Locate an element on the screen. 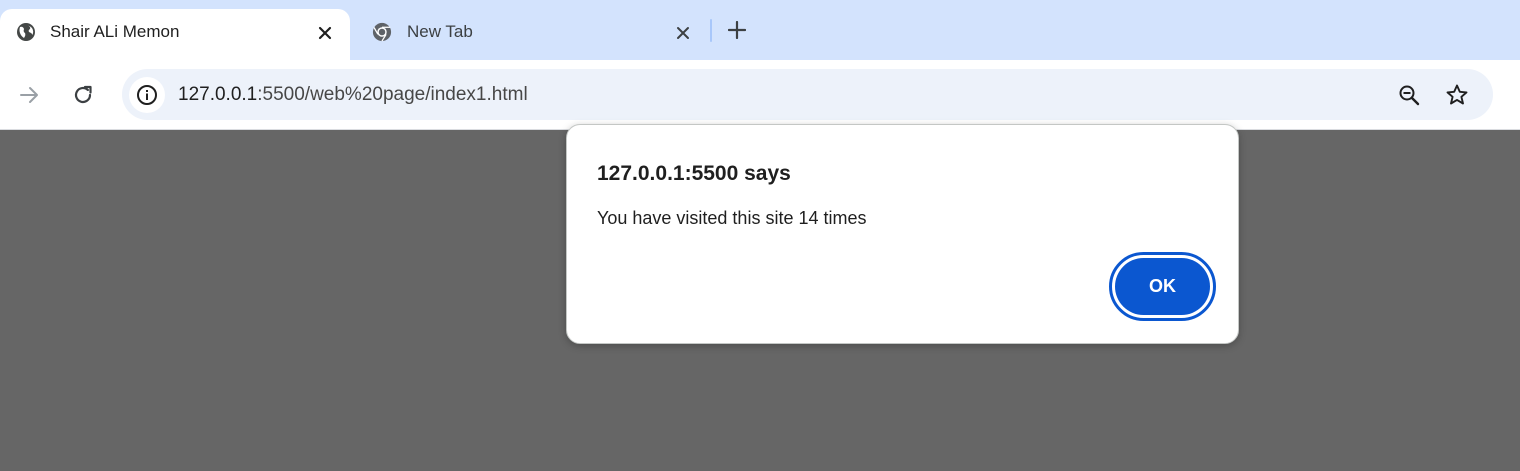 Image resolution: width=1520 pixels, height=471 pixels. address-bar: 127.0.0.1:5500/web%20page/index1.html is located at coordinates (807, 94).